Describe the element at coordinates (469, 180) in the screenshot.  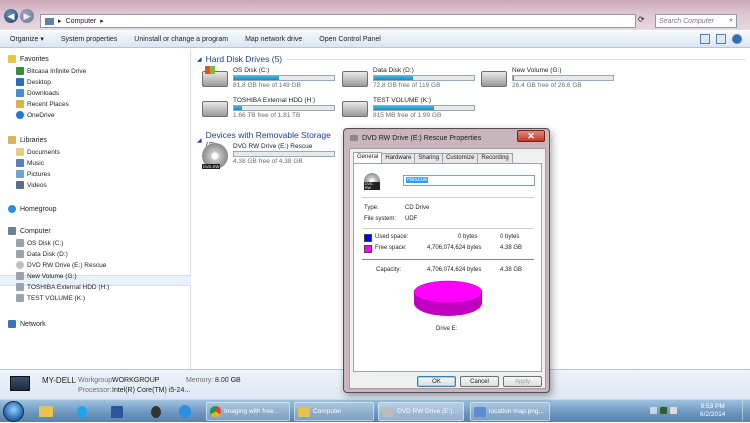
I see `drive-name-input: Rescue` at that location.